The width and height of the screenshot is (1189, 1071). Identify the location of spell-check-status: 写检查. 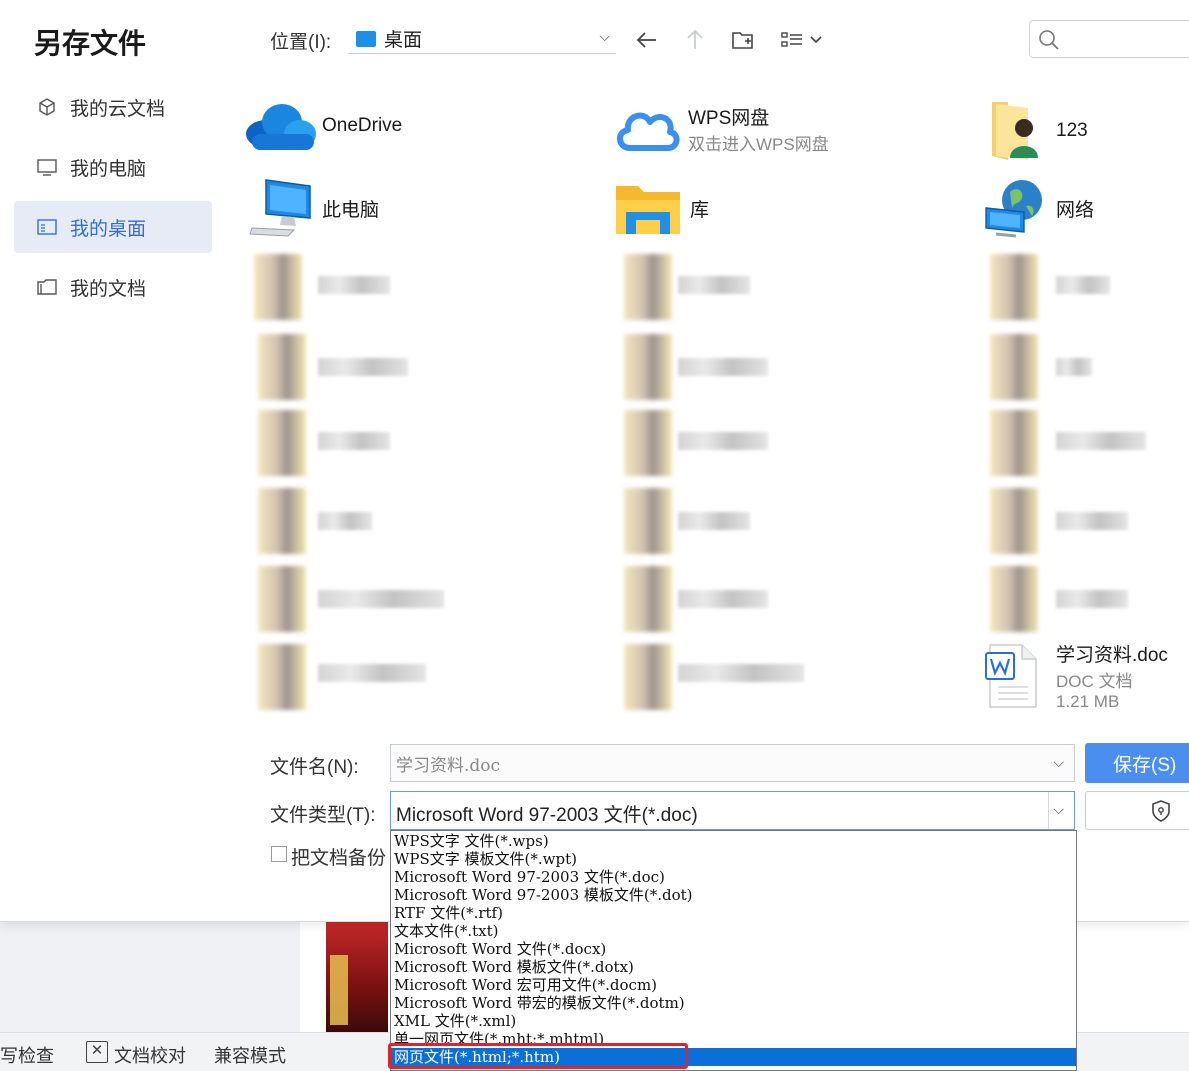
(27, 1055).